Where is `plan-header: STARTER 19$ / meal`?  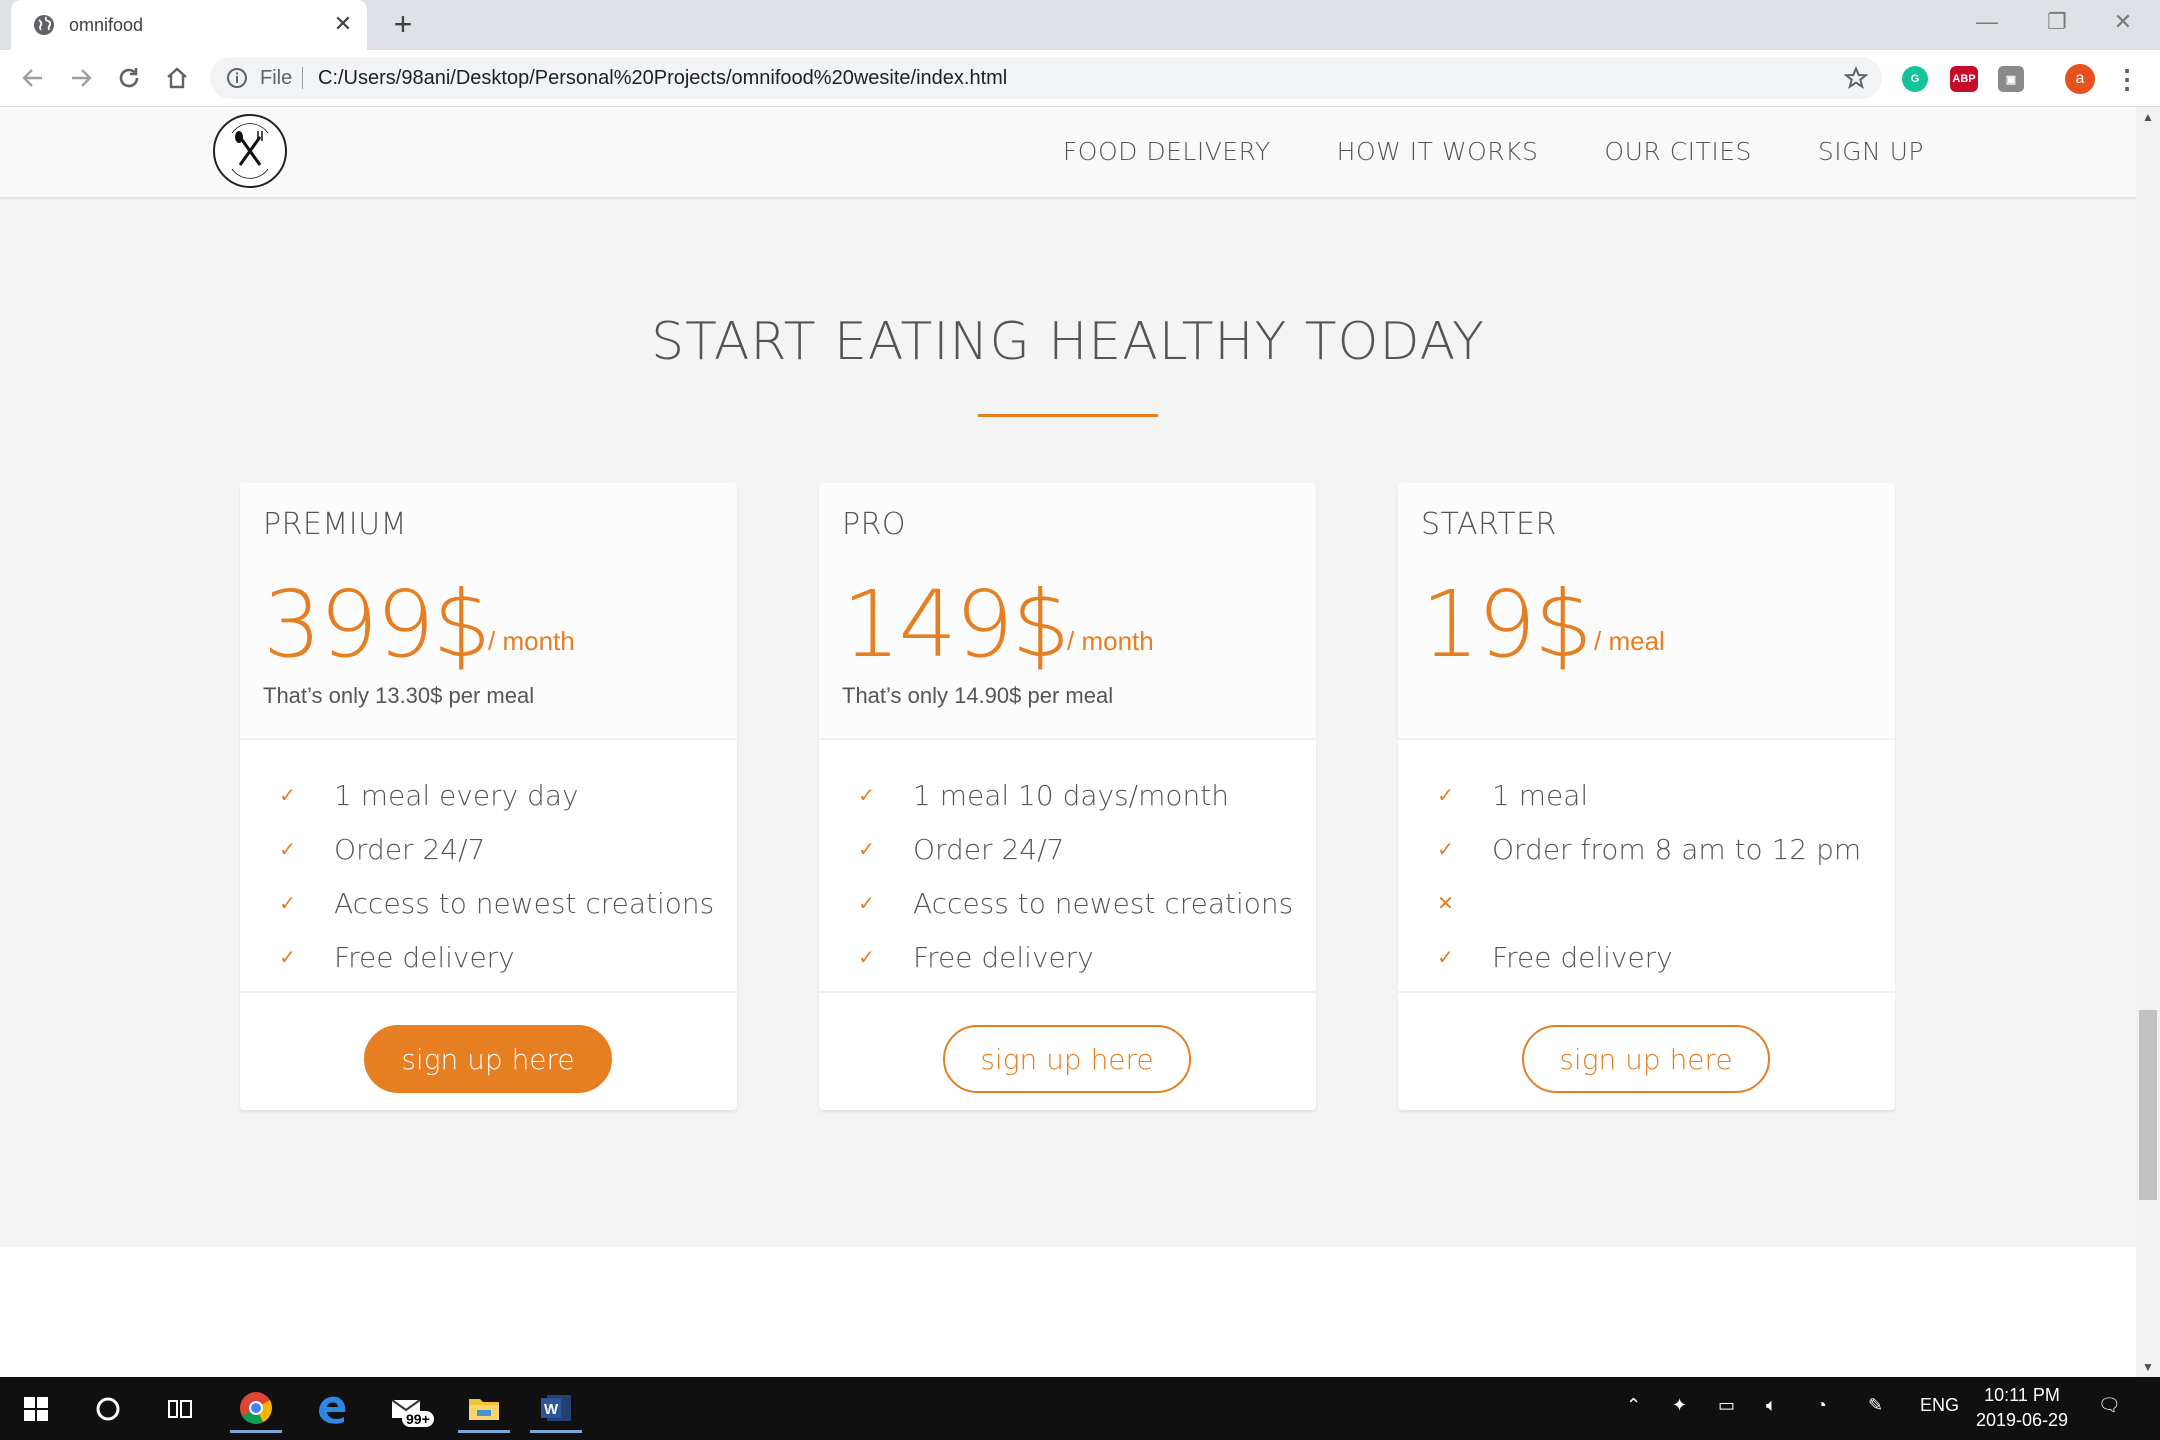 plan-header: STARTER 19$ / meal is located at coordinates (1646, 611).